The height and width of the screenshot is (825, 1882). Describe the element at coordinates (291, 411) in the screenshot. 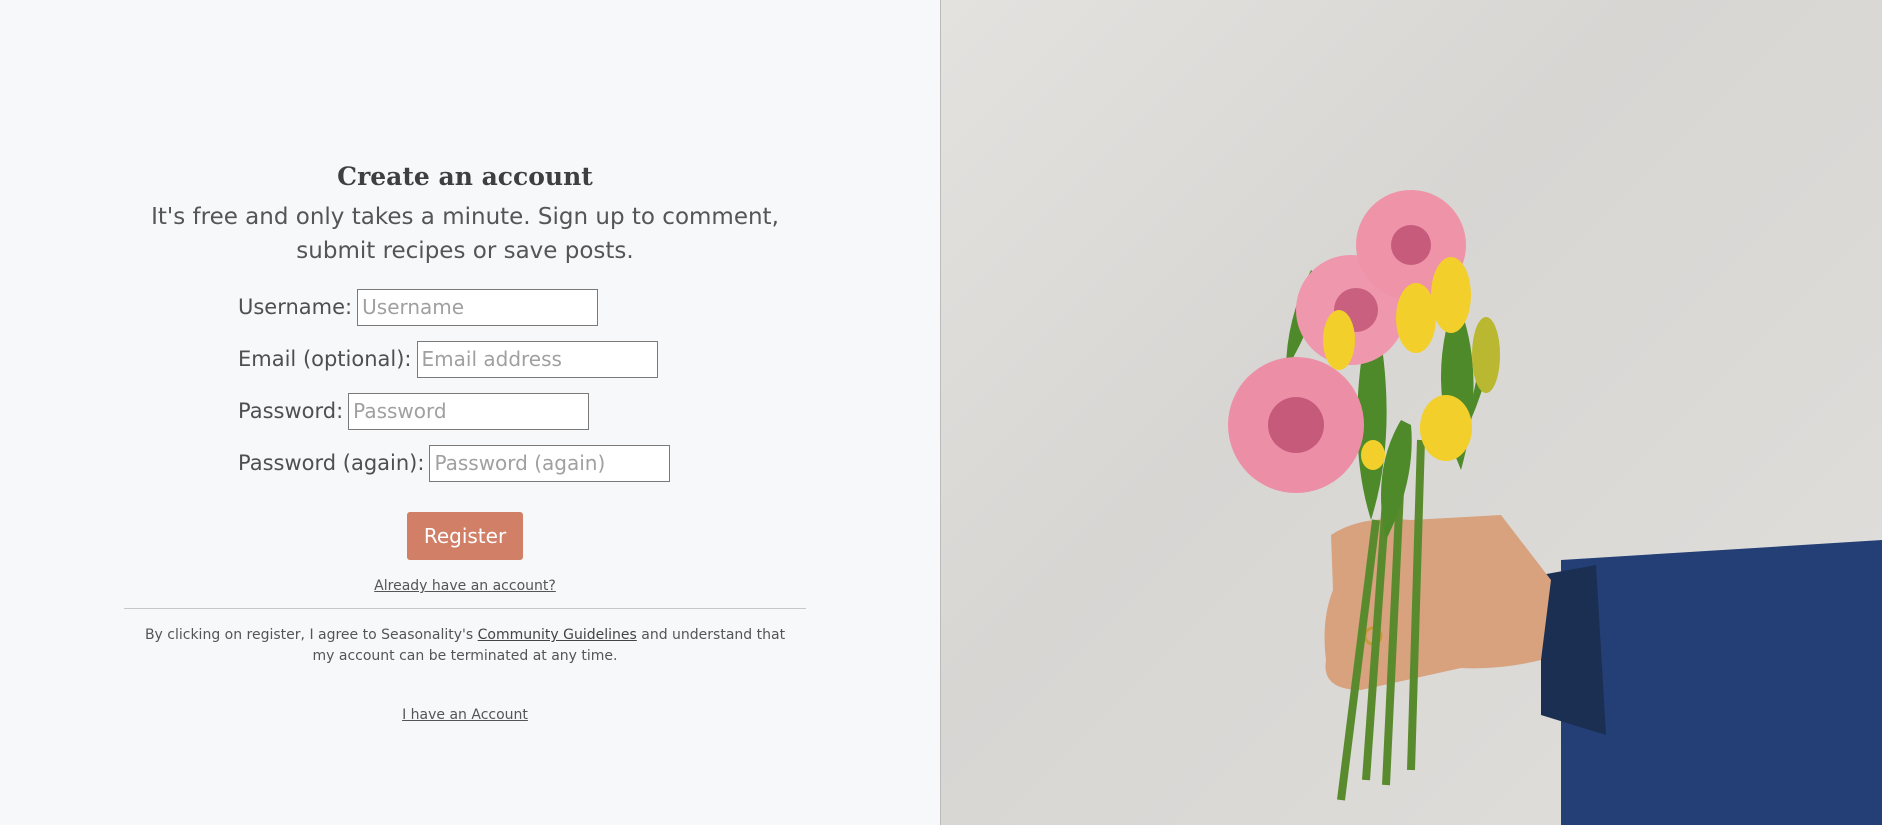

I see `password-label: Password:` at that location.